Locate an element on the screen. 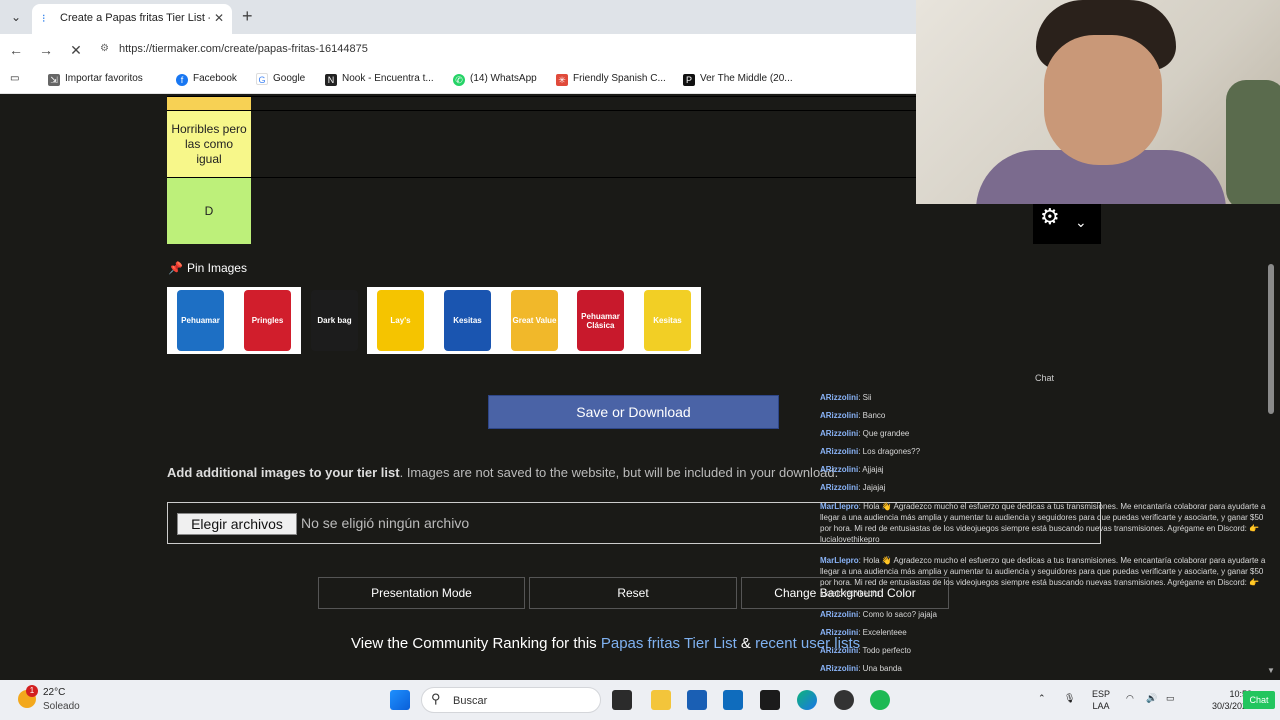  chat-message: ARizzolini: Como lo saco? jajaja is located at coordinates (1044, 614).